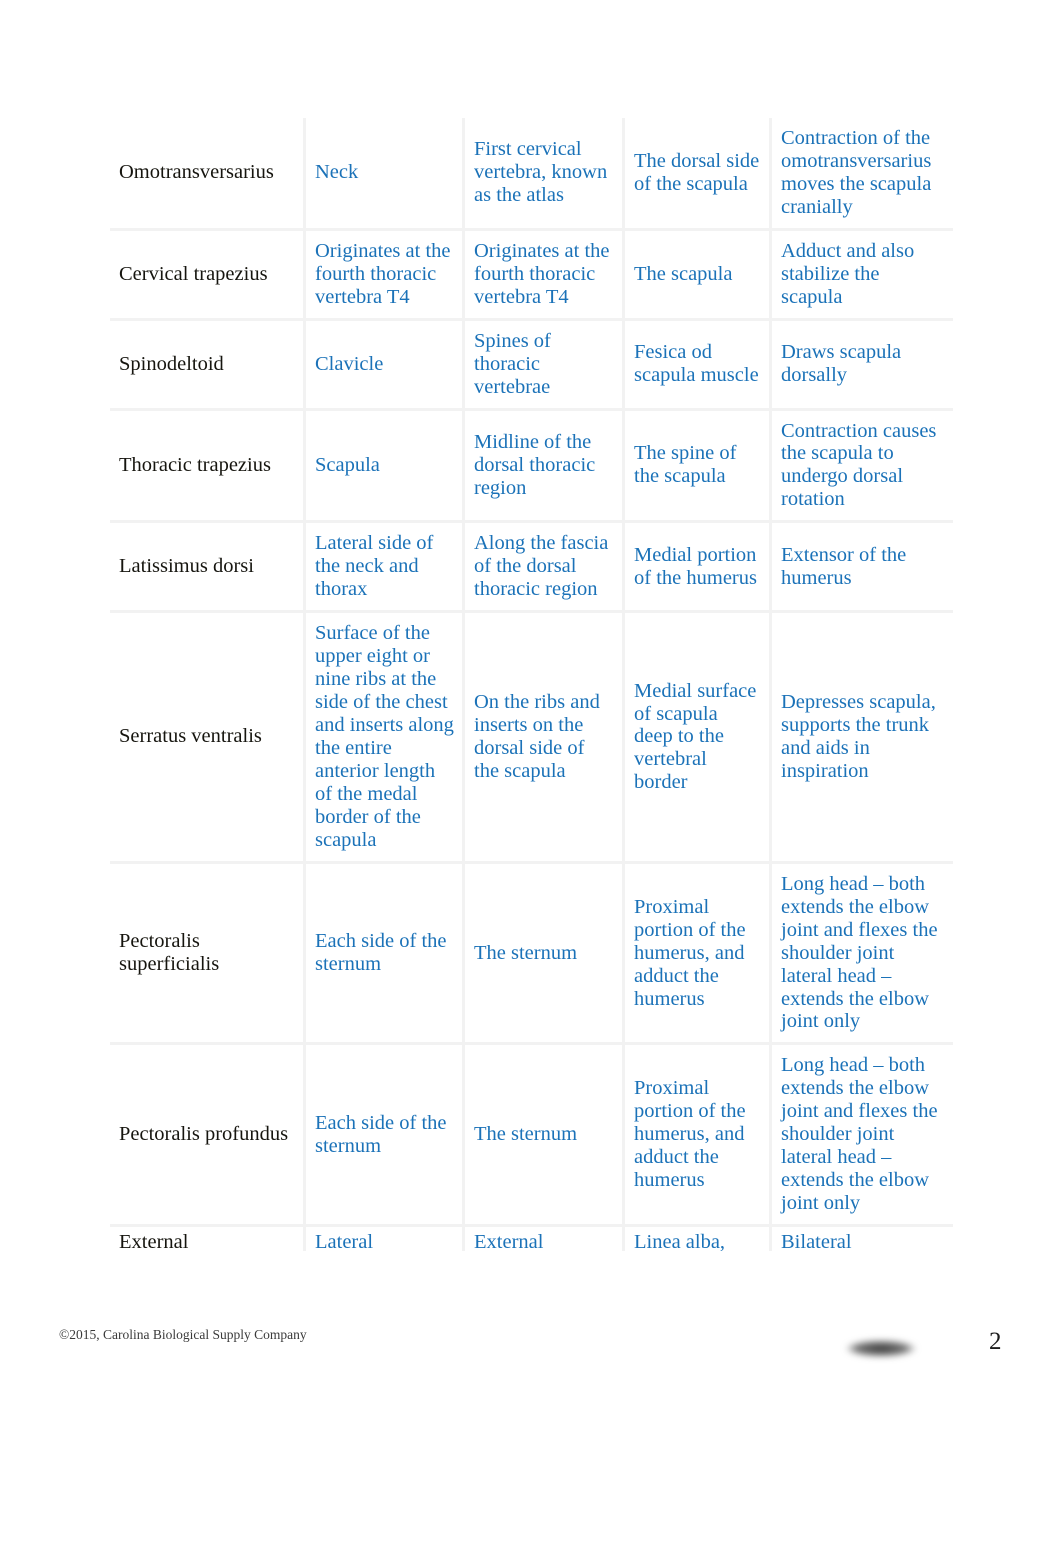 The image size is (1062, 1561). What do you see at coordinates (208, 1136) in the screenshot?
I see `cell-muscle-name: Pectoralis profundus` at bounding box center [208, 1136].